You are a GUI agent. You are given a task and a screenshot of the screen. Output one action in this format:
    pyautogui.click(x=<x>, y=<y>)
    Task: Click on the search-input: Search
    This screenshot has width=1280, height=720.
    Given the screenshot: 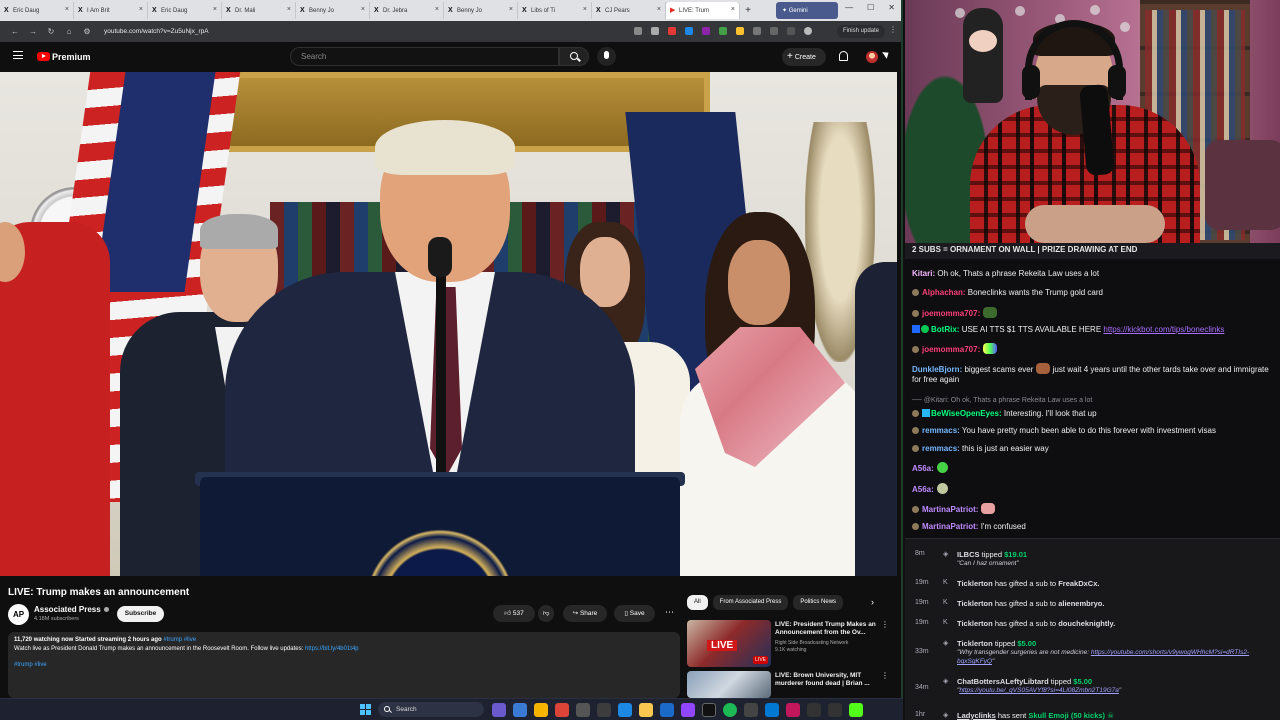 What is the action you would take?
    pyautogui.click(x=424, y=56)
    